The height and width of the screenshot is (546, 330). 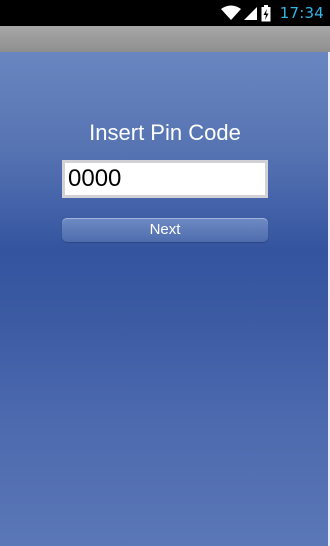 I want to click on wifi-icon, so click(x=230, y=13).